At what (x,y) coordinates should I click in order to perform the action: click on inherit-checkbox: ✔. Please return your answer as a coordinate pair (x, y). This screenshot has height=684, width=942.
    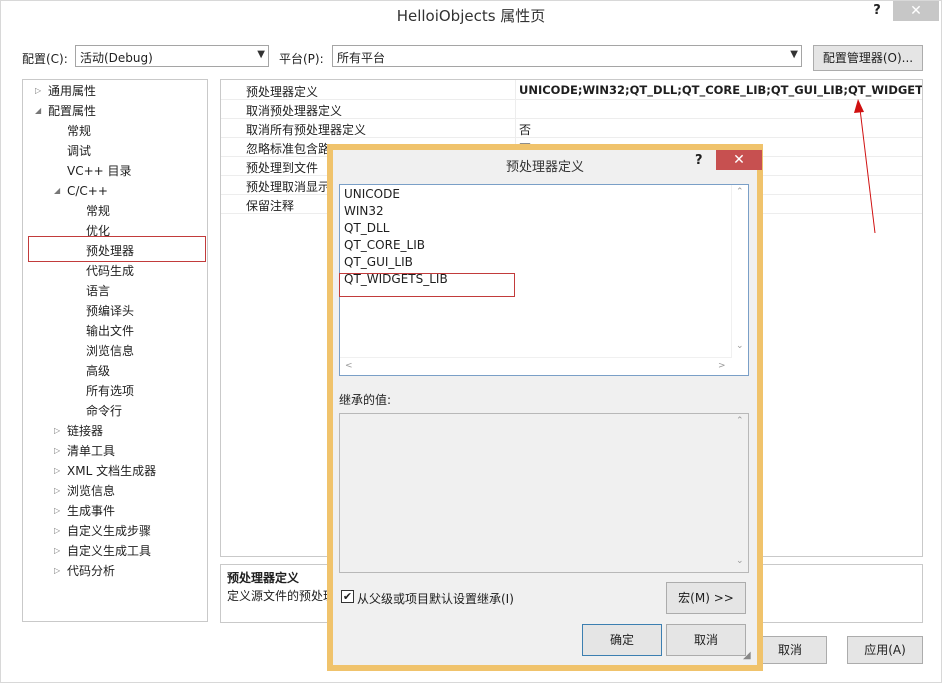
    Looking at the image, I should click on (347, 596).